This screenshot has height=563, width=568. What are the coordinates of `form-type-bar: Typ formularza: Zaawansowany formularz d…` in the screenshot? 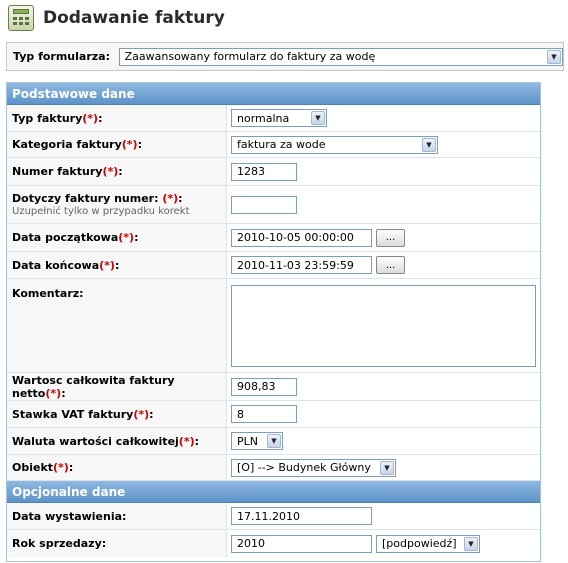 It's located at (285, 56).